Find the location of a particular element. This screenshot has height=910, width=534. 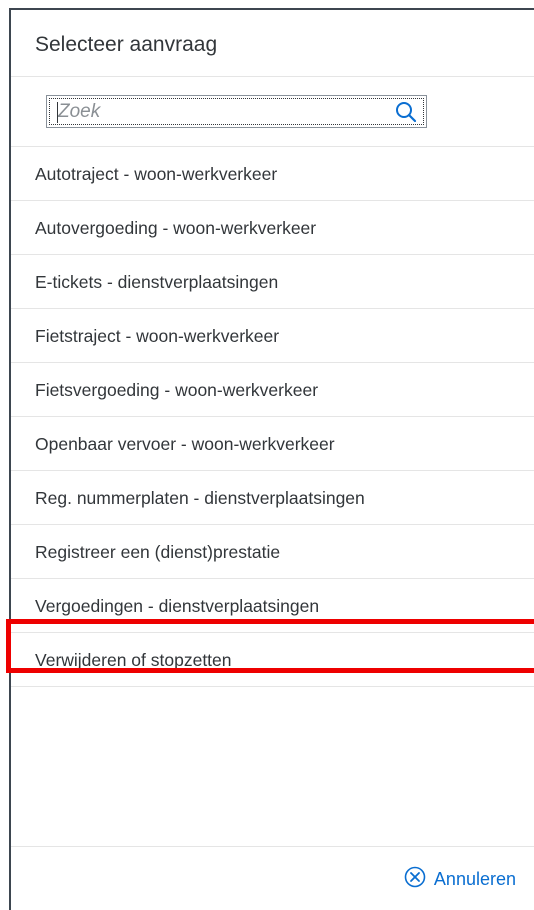

search-row is located at coordinates (272, 112).